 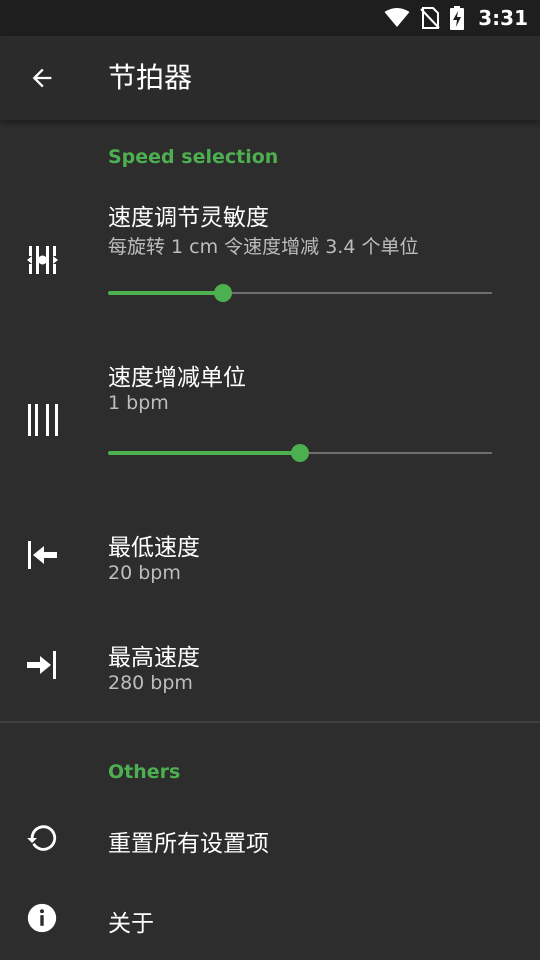 I want to click on pref-summary: 20 bpm, so click(x=144, y=573).